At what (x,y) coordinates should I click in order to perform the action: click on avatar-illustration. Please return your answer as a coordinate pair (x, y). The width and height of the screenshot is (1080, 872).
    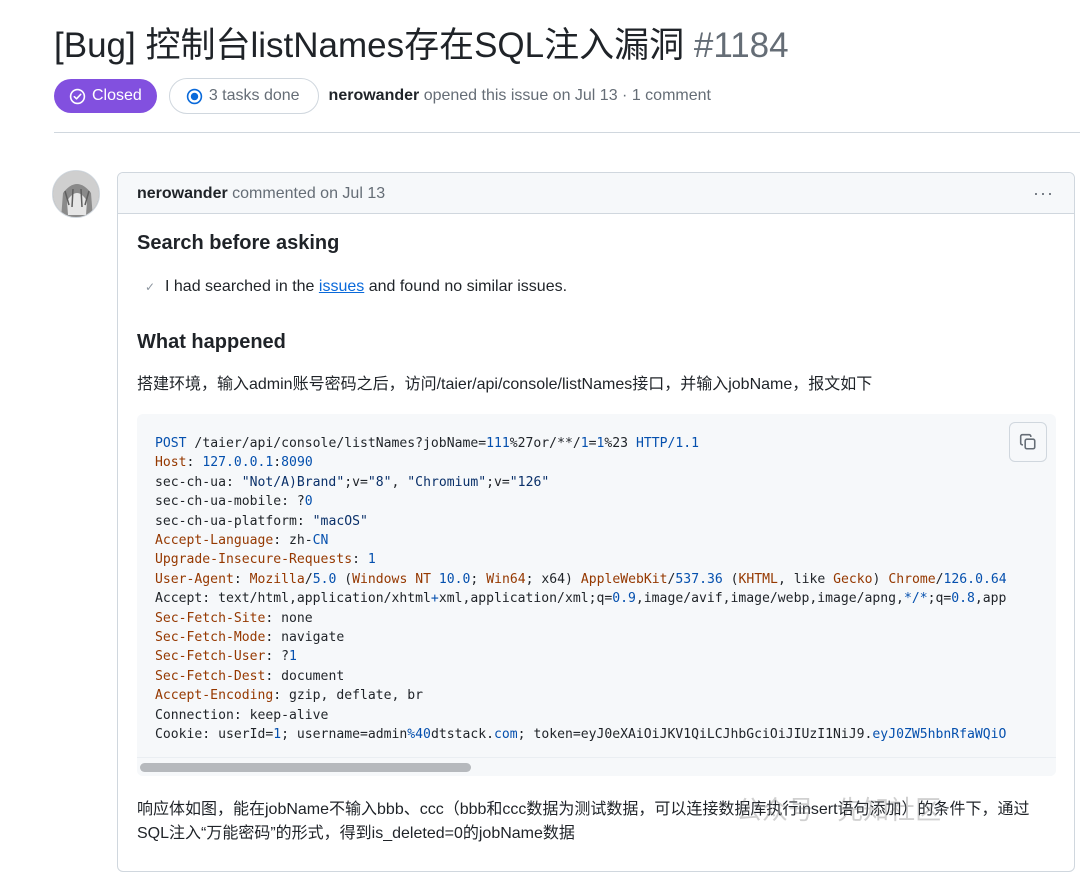
    Looking at the image, I should click on (76, 194).